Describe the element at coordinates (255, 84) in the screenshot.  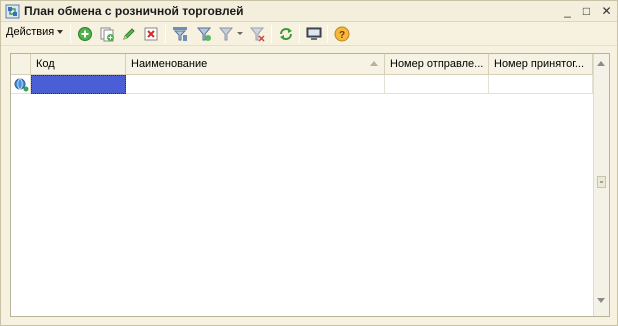
I see `cell-name` at that location.